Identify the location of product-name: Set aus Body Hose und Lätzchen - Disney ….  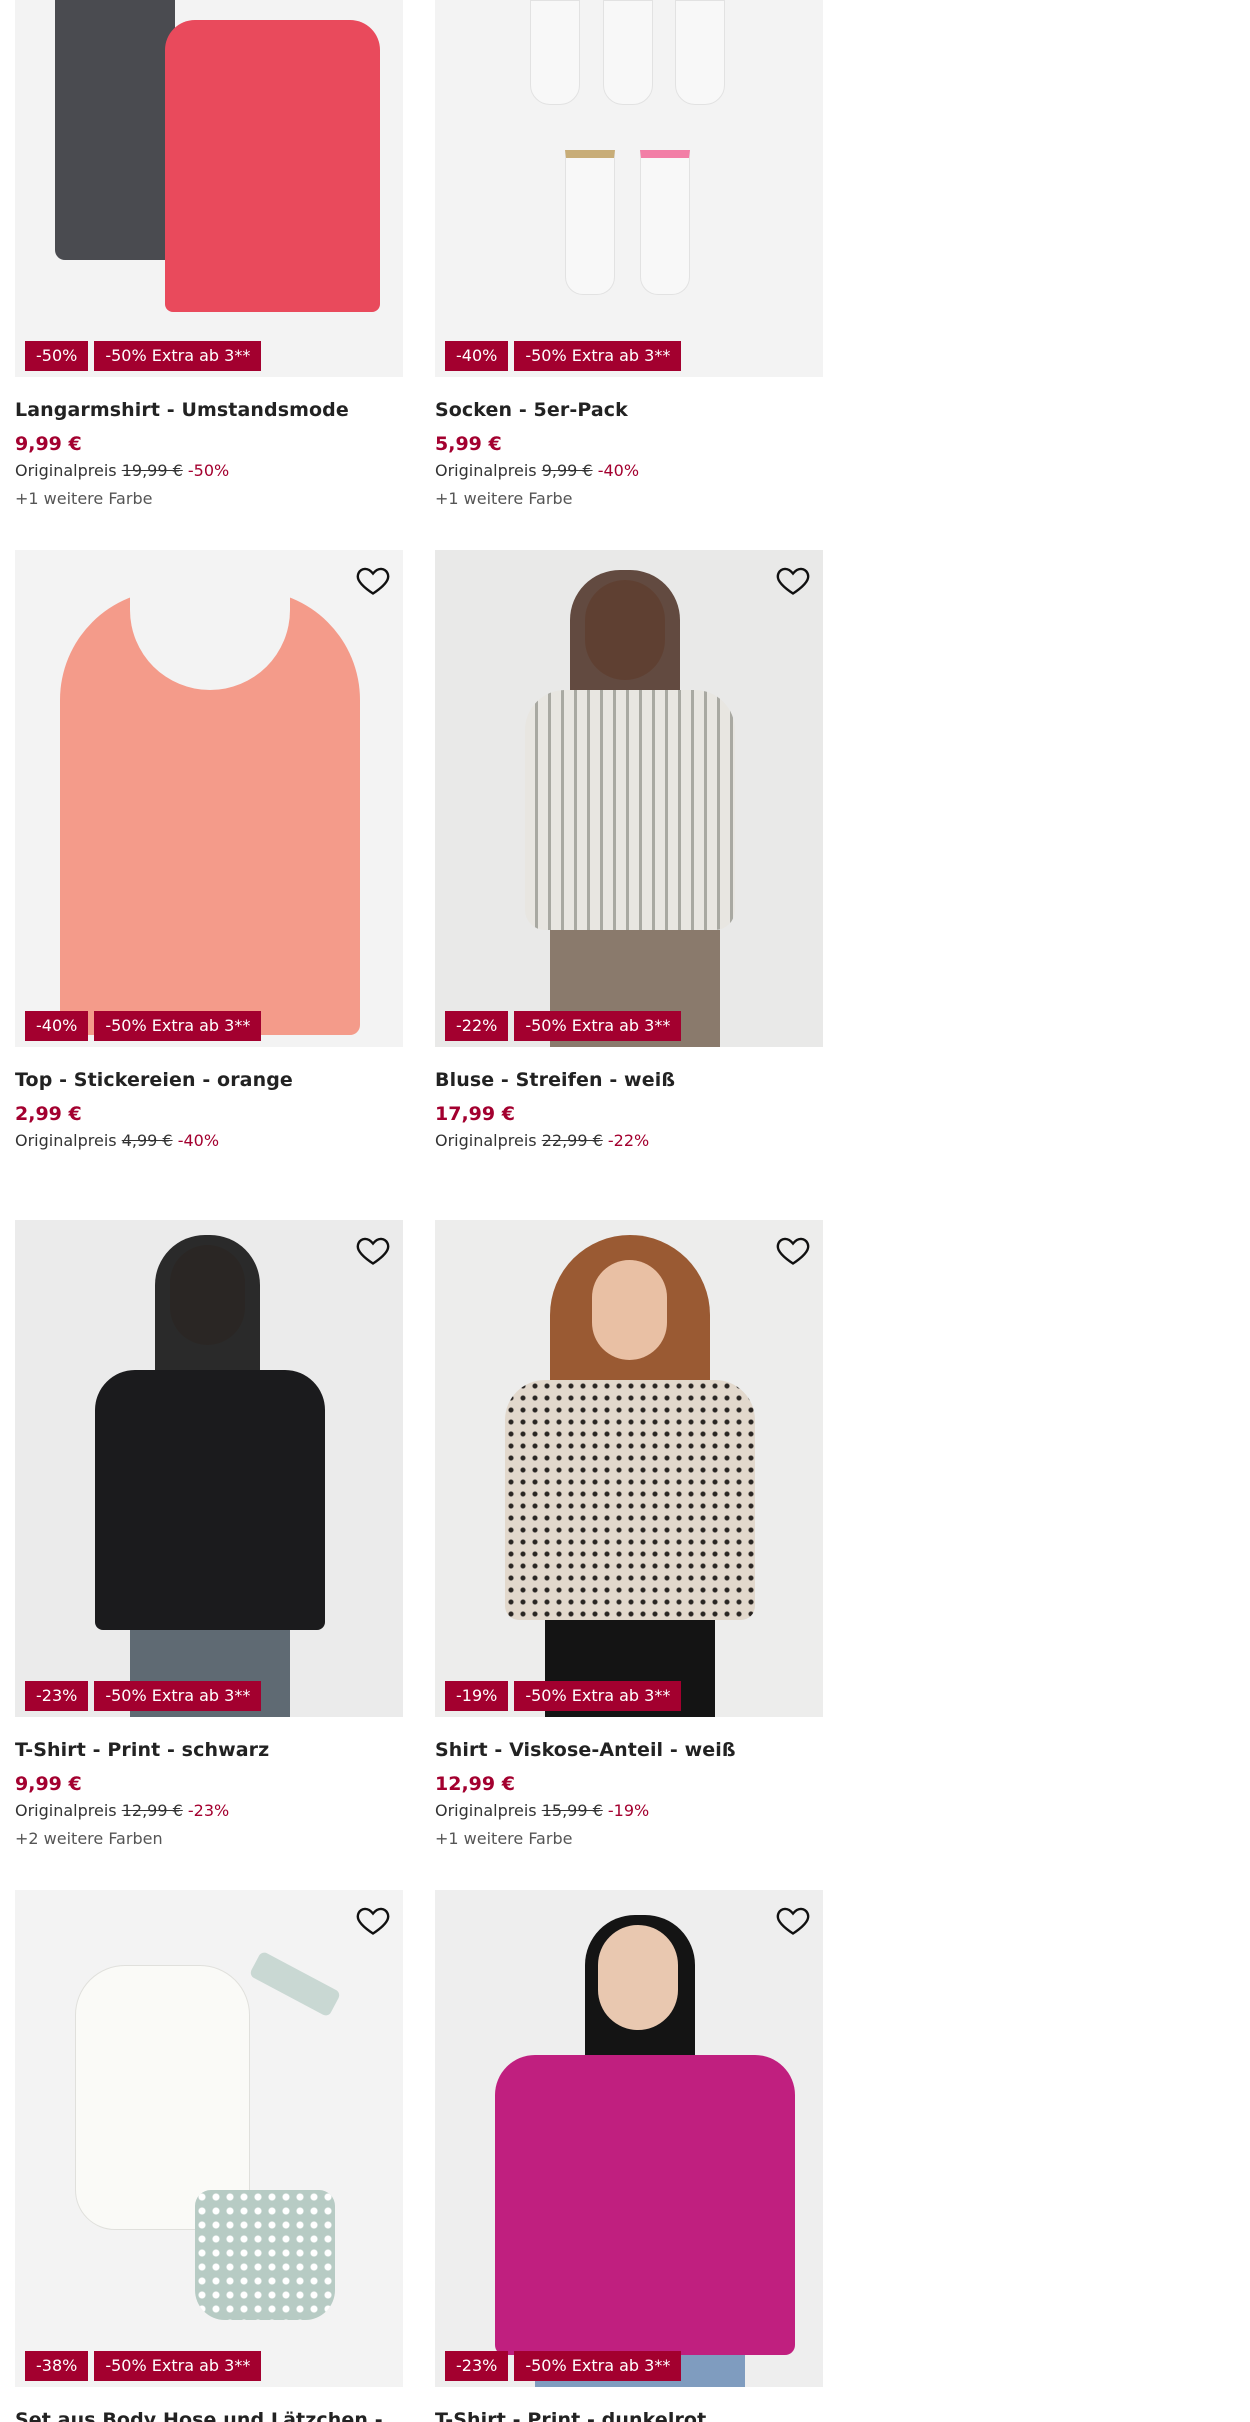
(209, 2415).